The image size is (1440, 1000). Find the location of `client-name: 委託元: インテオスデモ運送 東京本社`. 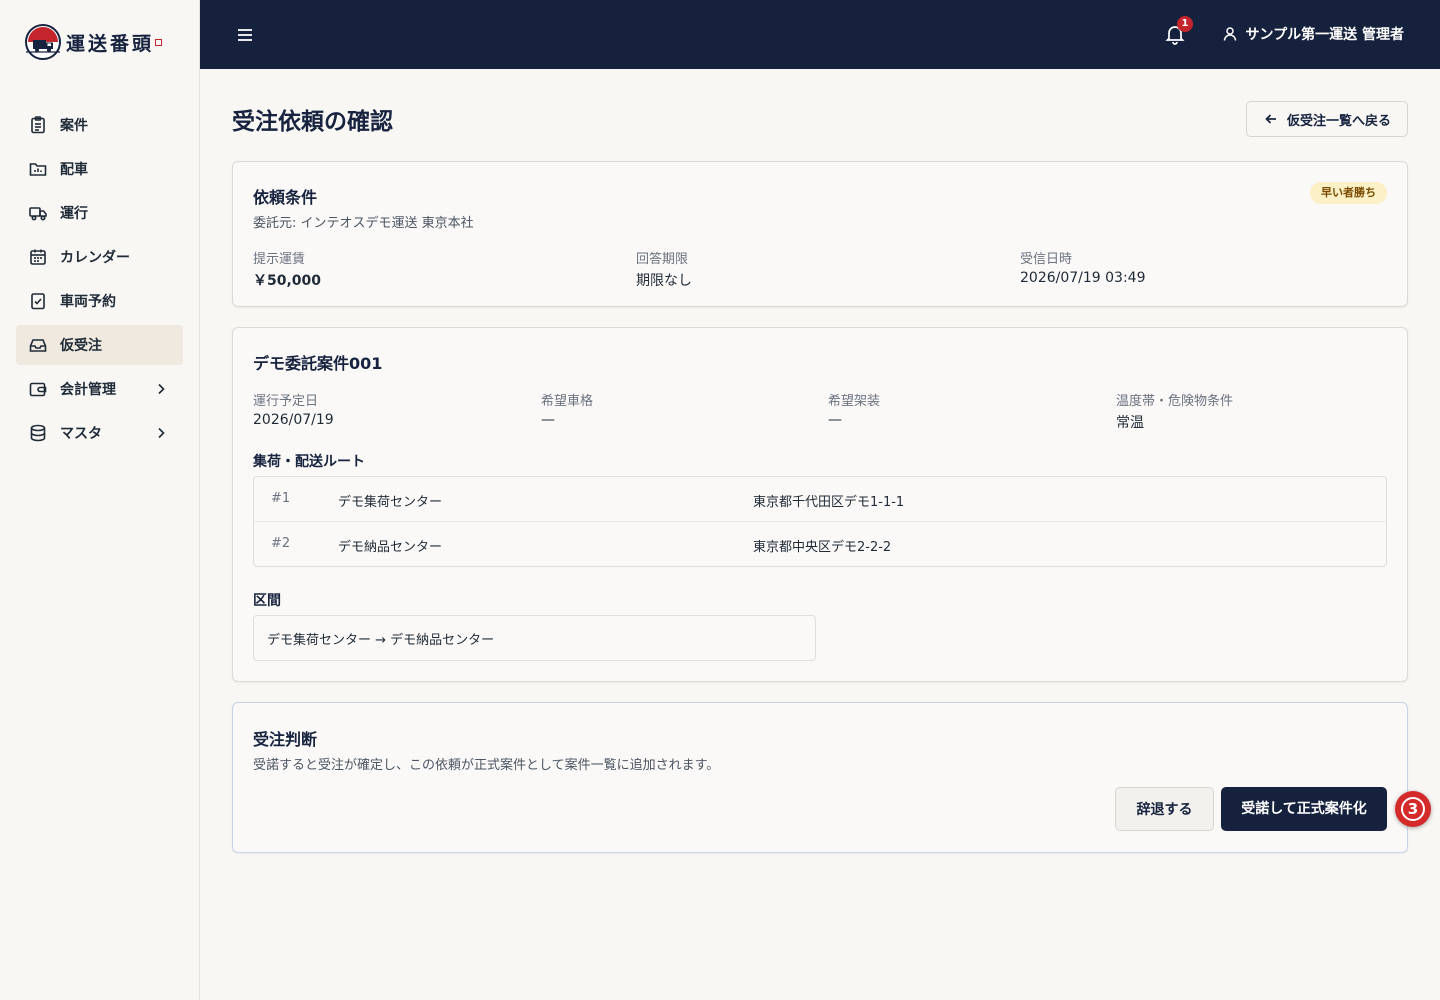

client-name: 委託元: インテオスデモ運送 東京本社 is located at coordinates (363, 223).